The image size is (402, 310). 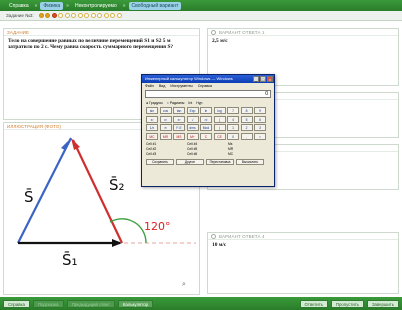 What do you see at coordinates (207, 144) in the screenshot?
I see `memory-cell: Cell #4` at bounding box center [207, 144].